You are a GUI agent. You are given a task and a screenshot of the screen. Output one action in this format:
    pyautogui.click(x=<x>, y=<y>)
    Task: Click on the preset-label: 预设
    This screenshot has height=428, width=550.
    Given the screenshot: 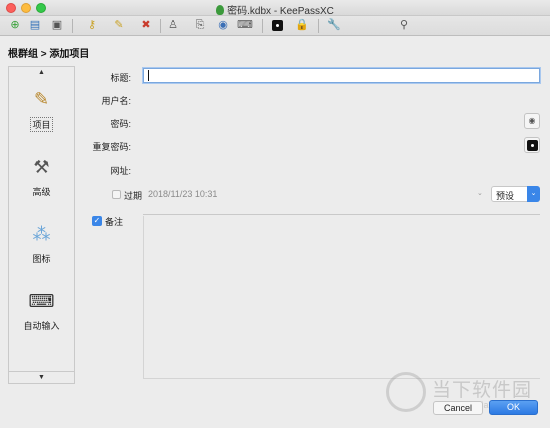 What is the action you would take?
    pyautogui.click(x=505, y=196)
    